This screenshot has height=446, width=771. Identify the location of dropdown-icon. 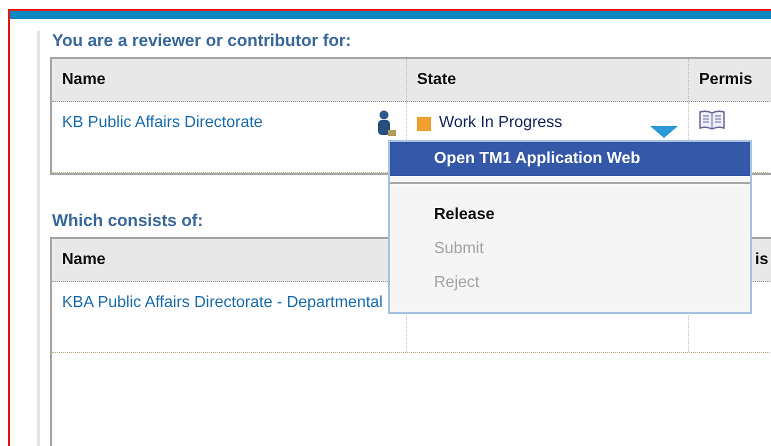
(664, 132).